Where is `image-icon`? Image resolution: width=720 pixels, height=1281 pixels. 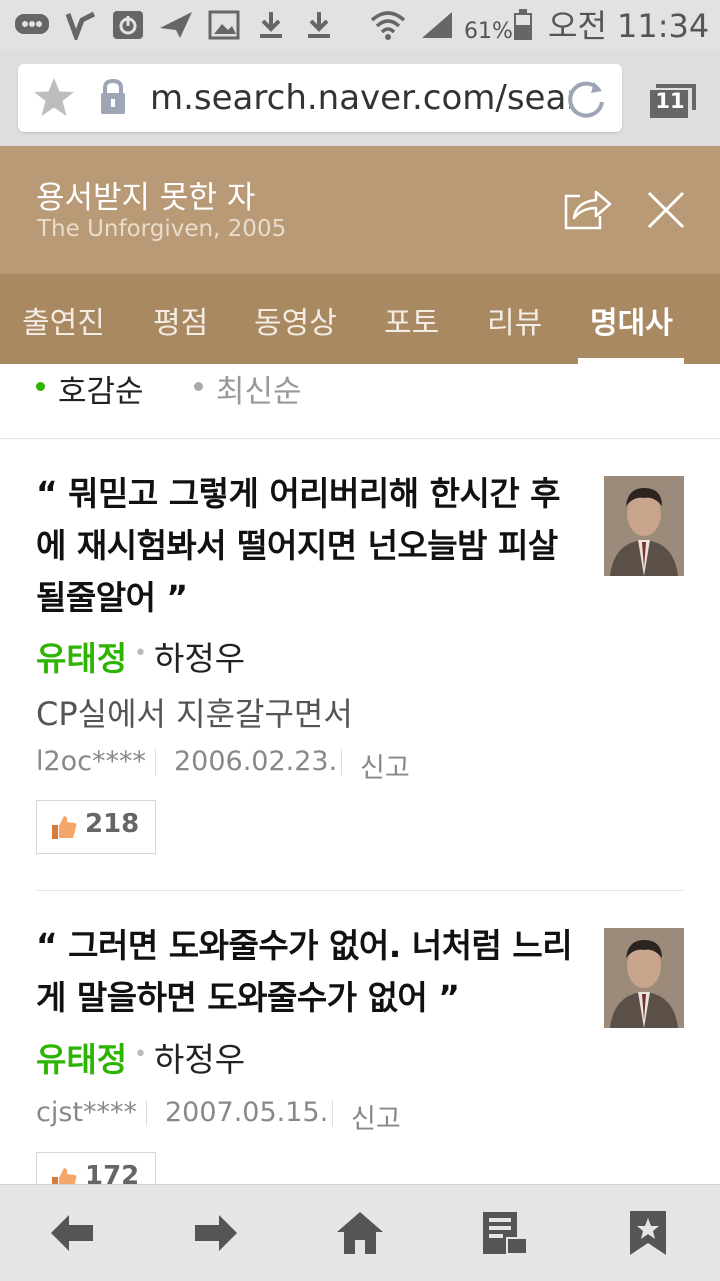 image-icon is located at coordinates (224, 25).